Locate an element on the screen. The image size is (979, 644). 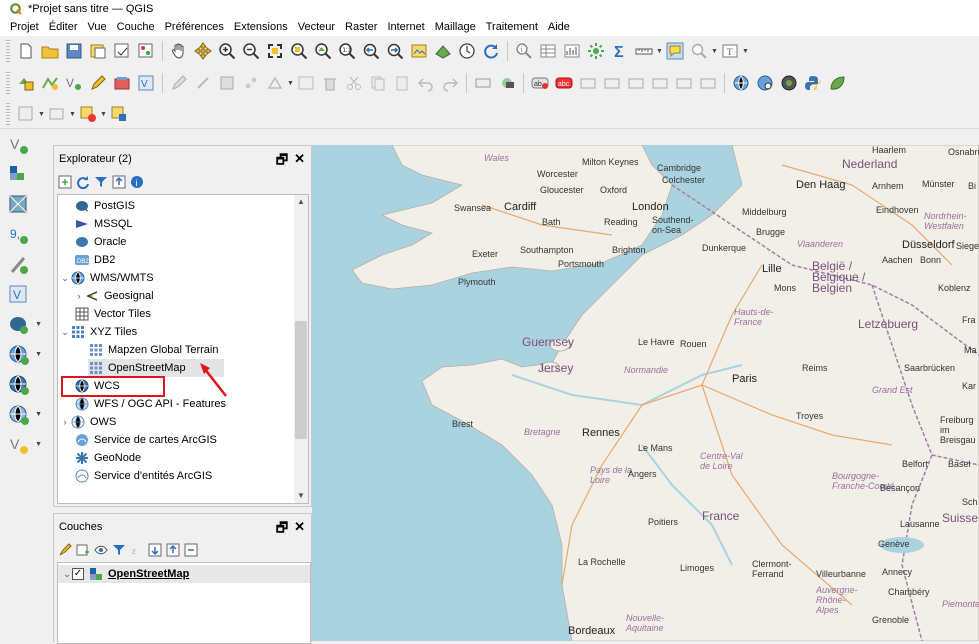
add-delimited-text-button: 9, is located at coordinates (19, 235).